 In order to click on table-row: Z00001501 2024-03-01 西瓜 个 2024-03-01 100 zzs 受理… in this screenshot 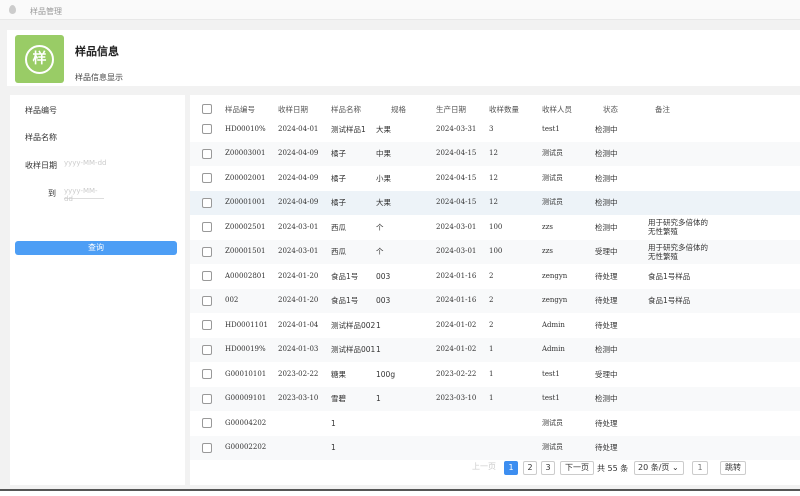, I will do `click(495, 251)`.